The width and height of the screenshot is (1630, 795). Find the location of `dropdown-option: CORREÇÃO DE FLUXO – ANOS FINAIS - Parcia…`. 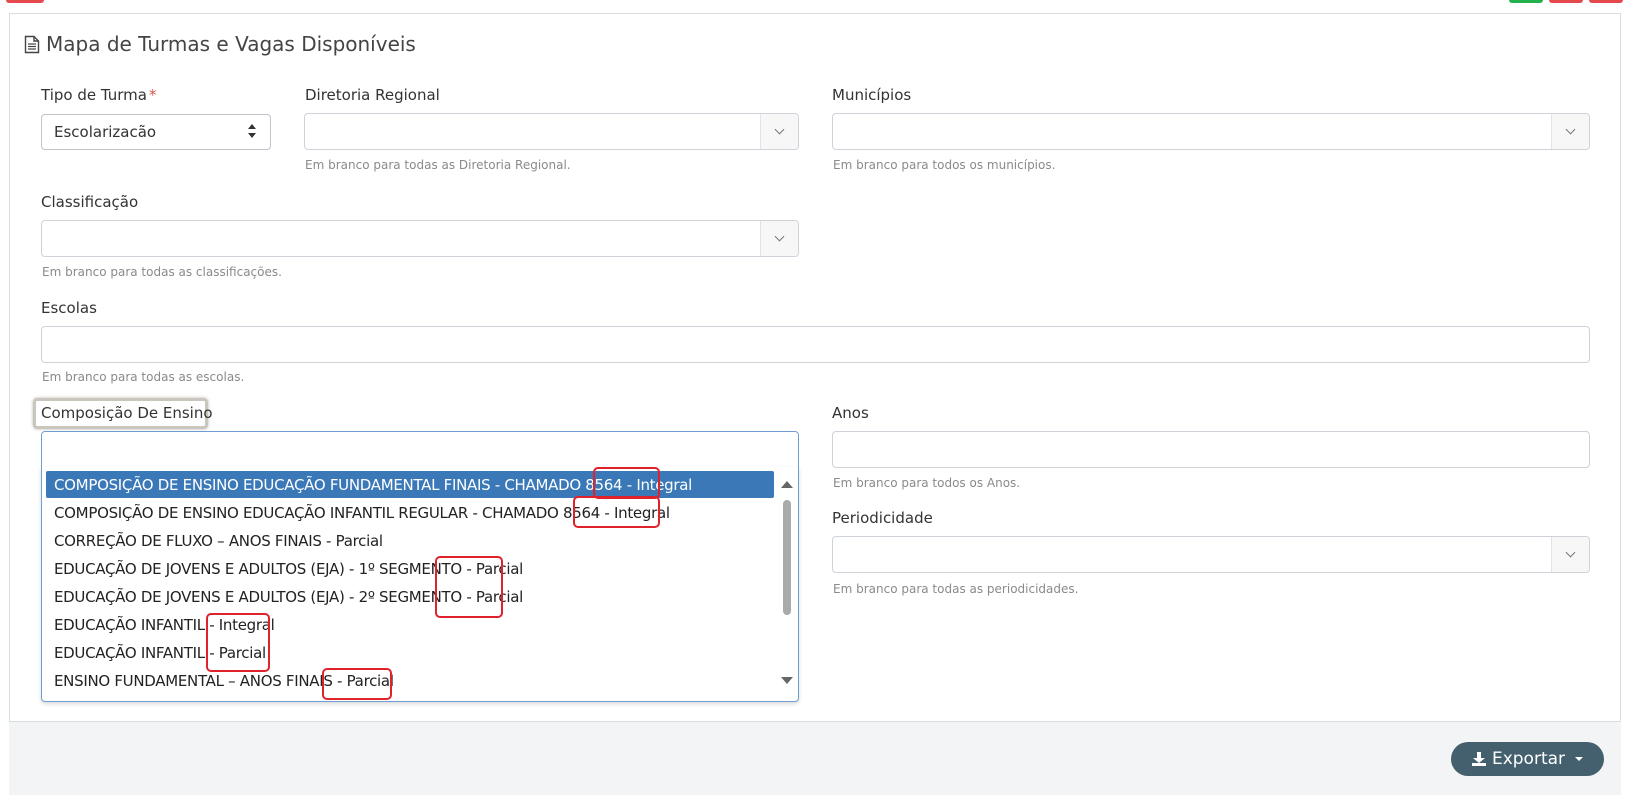

dropdown-option: CORREÇÃO DE FLUXO – ANOS FINAIS - Parcia… is located at coordinates (410, 540).